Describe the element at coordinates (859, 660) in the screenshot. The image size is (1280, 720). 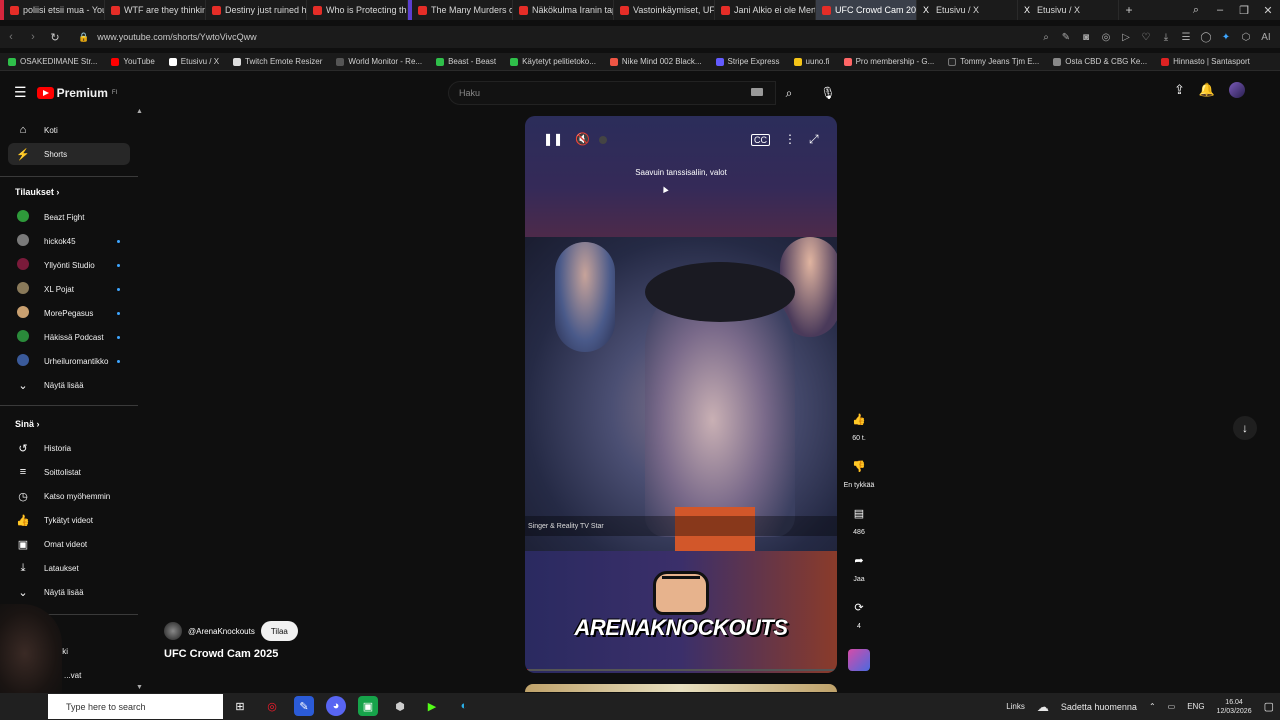
I see `audio-thumbnail` at that location.